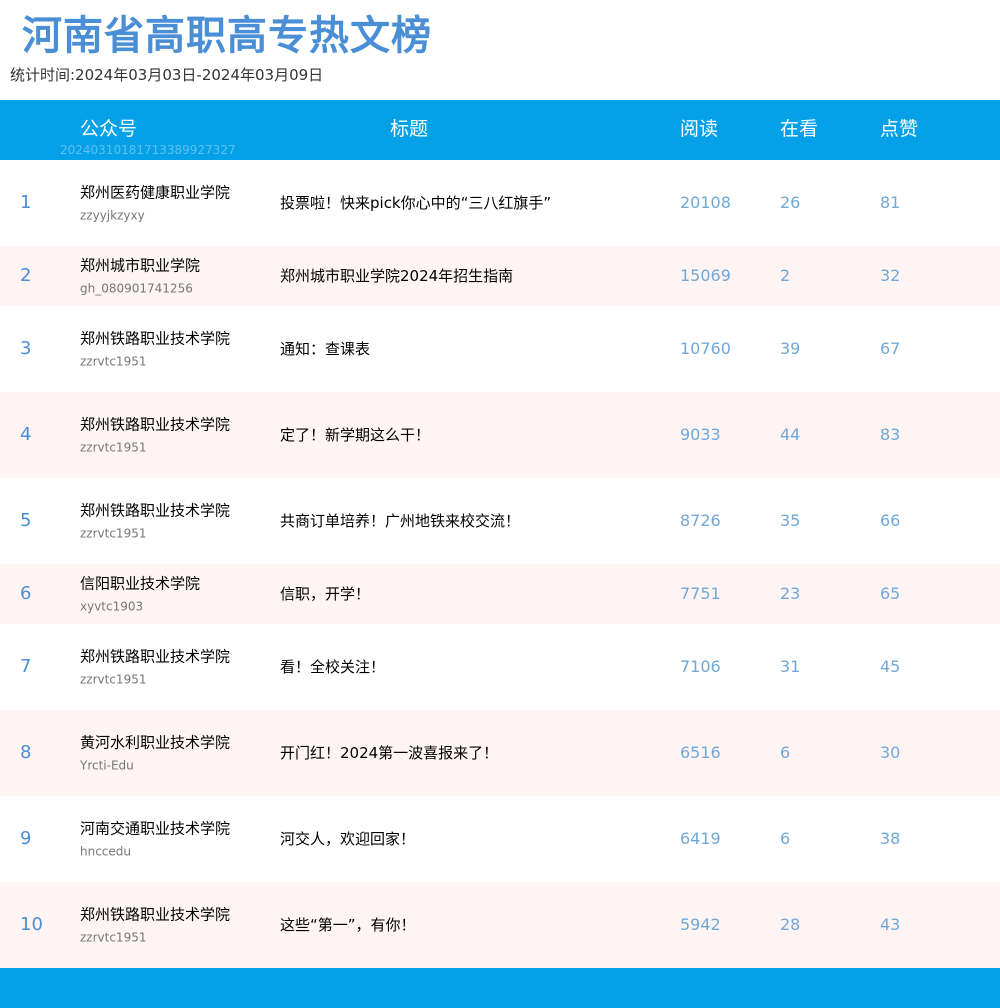 The width and height of the screenshot is (1000, 1008). Describe the element at coordinates (500, 130) in the screenshot. I see `table-header: 公众号 标题 阅读 在看 点赞 20240310181713389927327` at that location.